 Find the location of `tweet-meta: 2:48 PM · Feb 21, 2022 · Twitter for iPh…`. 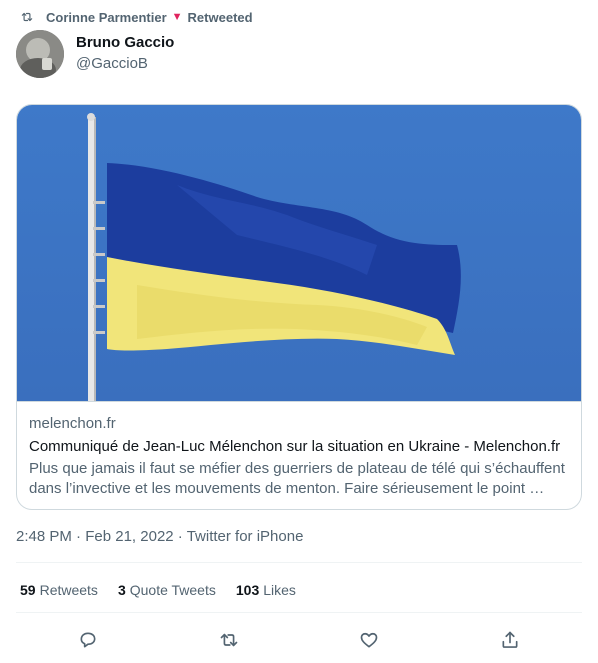

tweet-meta: 2:48 PM · Feb 21, 2022 · Twitter for iPh… is located at coordinates (159, 536).